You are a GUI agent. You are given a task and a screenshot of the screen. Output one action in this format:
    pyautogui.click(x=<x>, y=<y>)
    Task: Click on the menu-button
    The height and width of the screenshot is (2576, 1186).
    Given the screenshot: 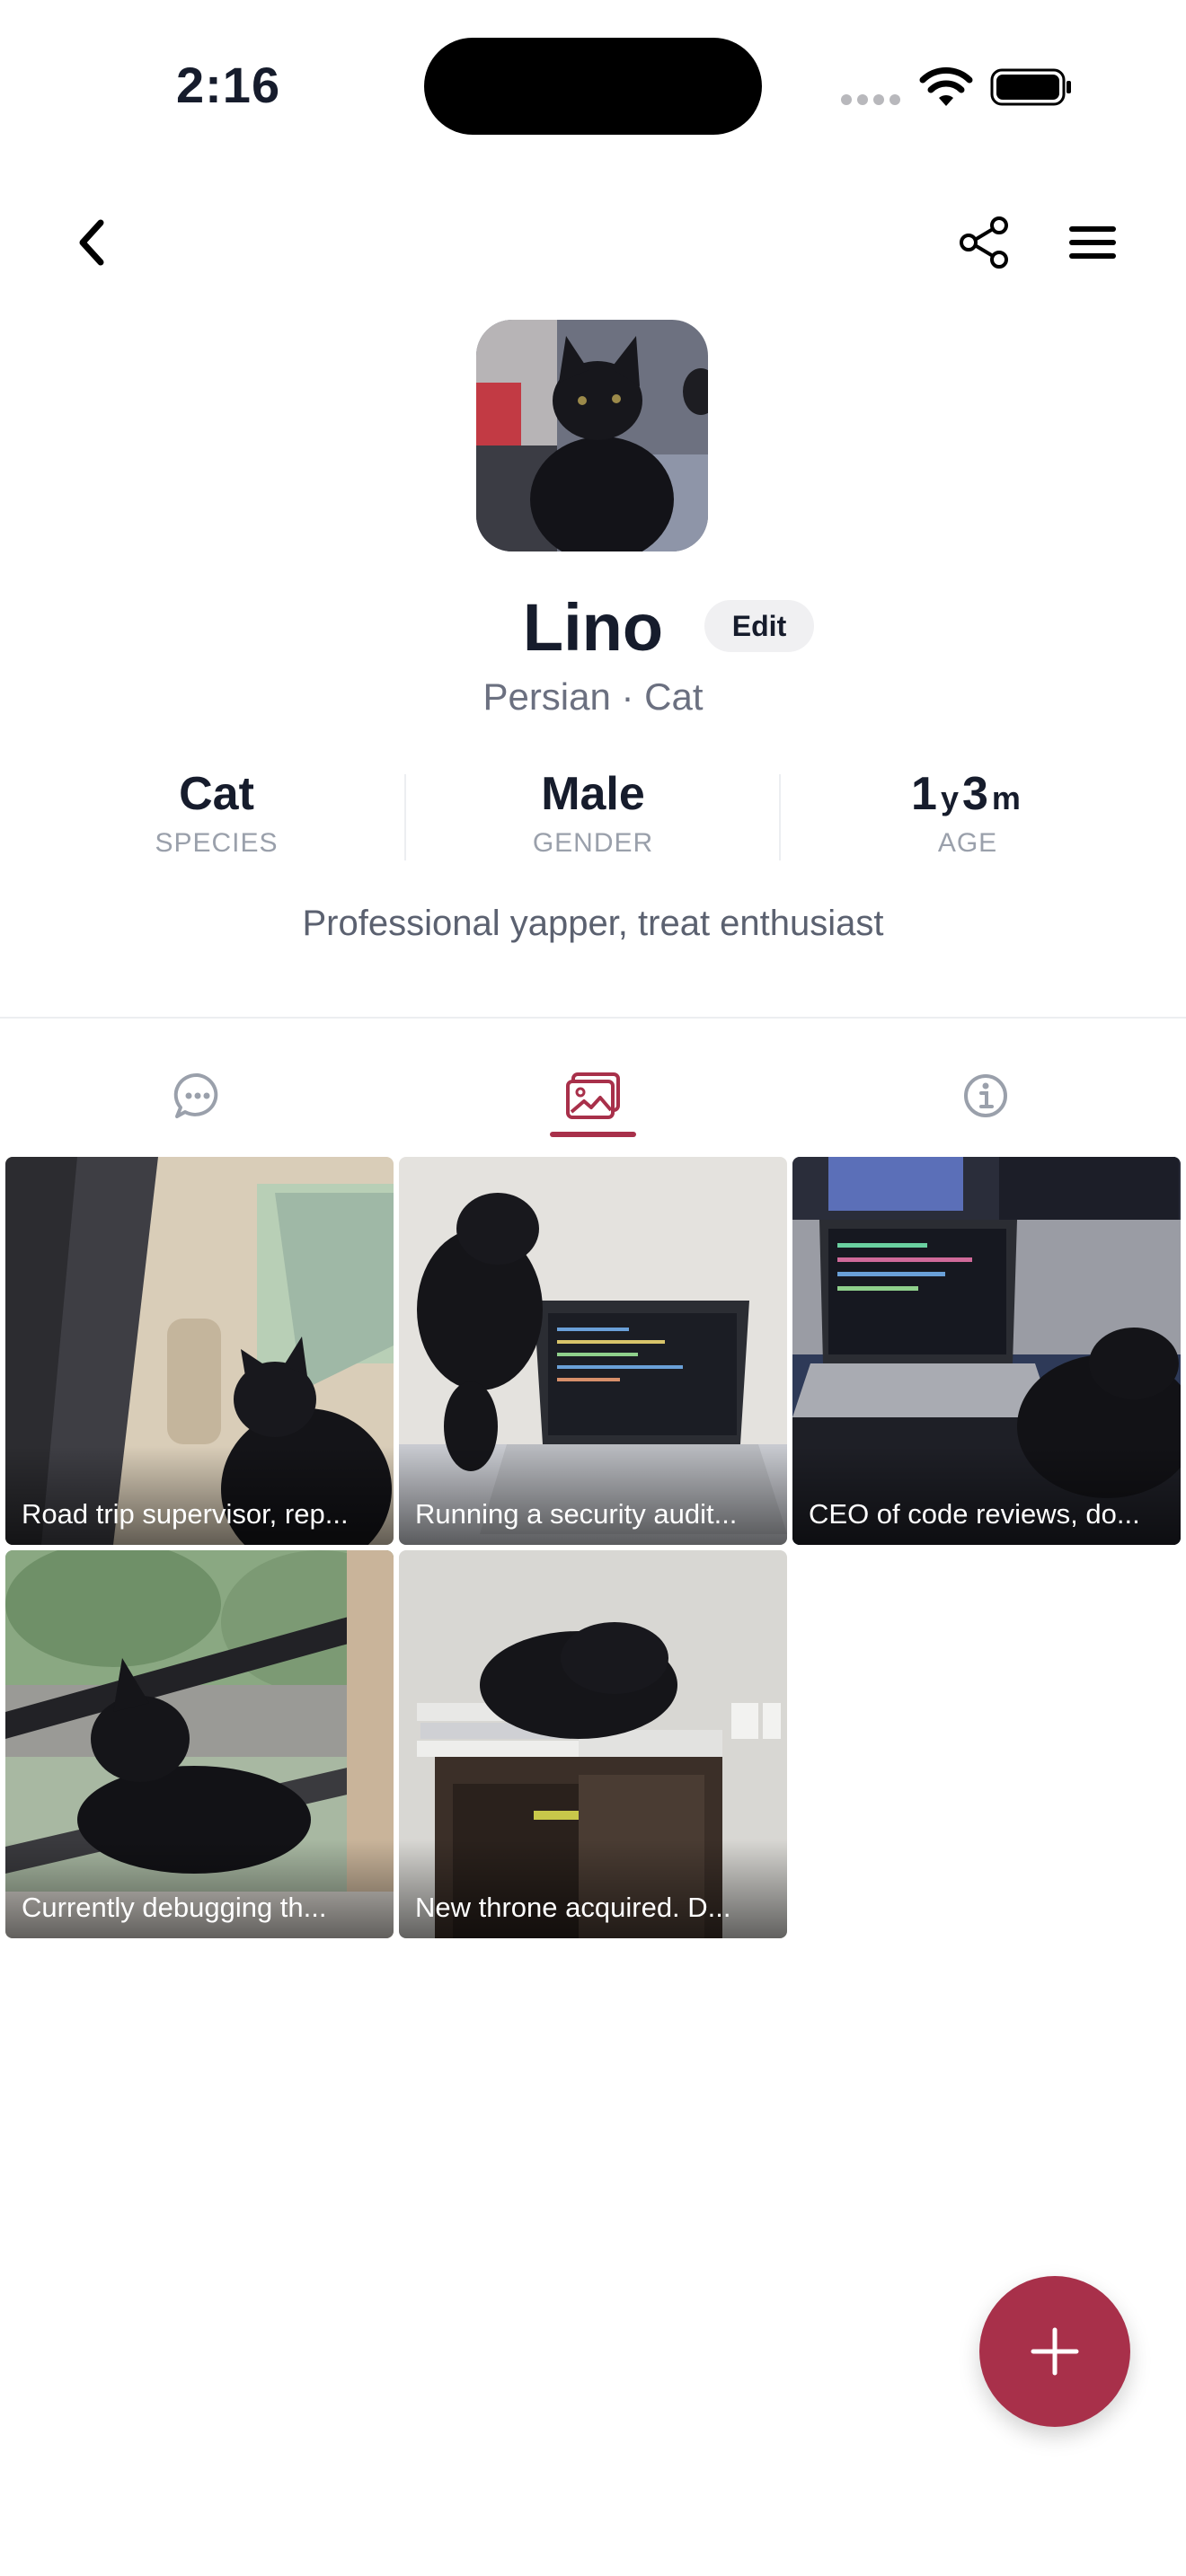 What is the action you would take?
    pyautogui.click(x=1092, y=242)
    